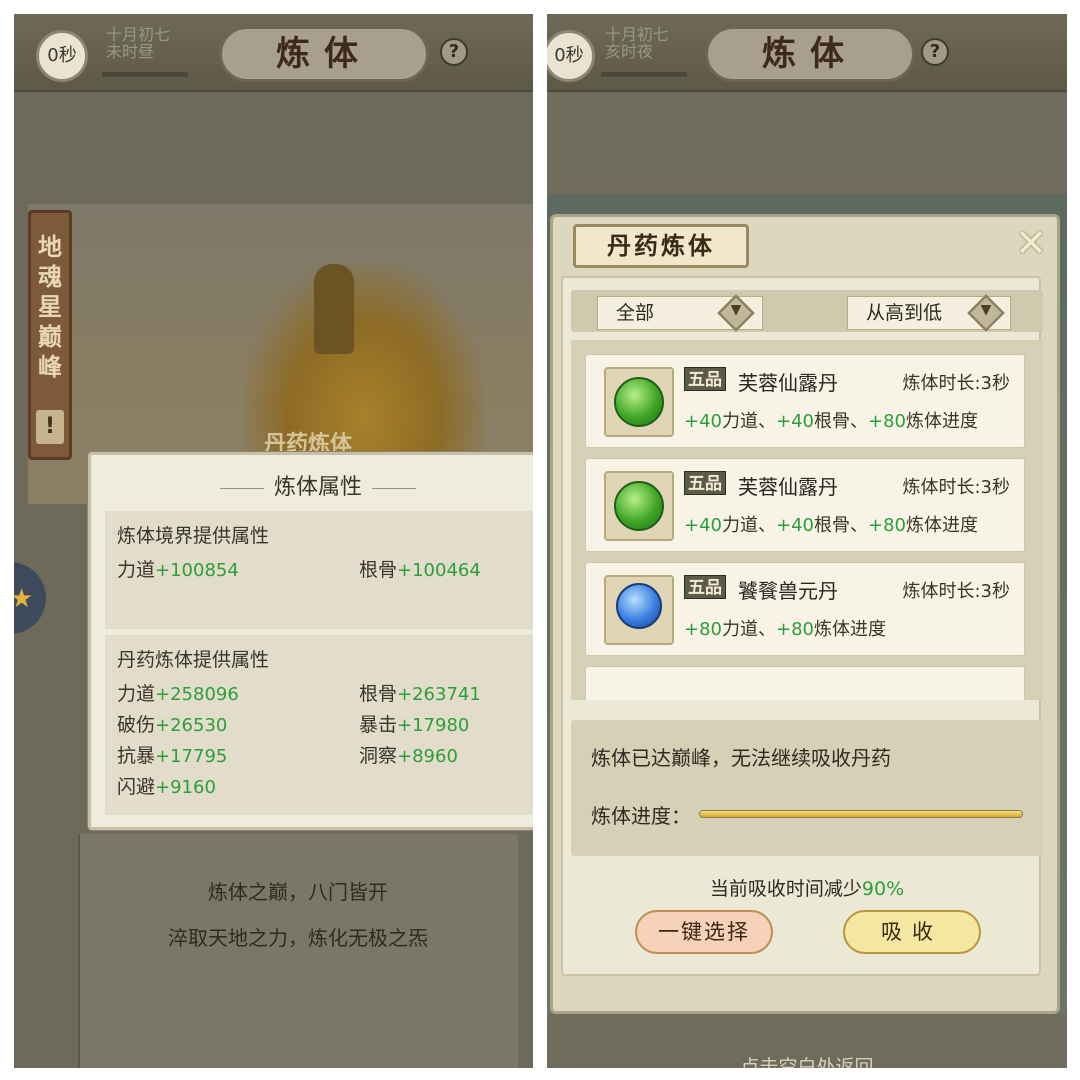 The width and height of the screenshot is (1080, 1080). I want to click on motto-line-1: 炼体之巅，八门皆开, so click(298, 892).